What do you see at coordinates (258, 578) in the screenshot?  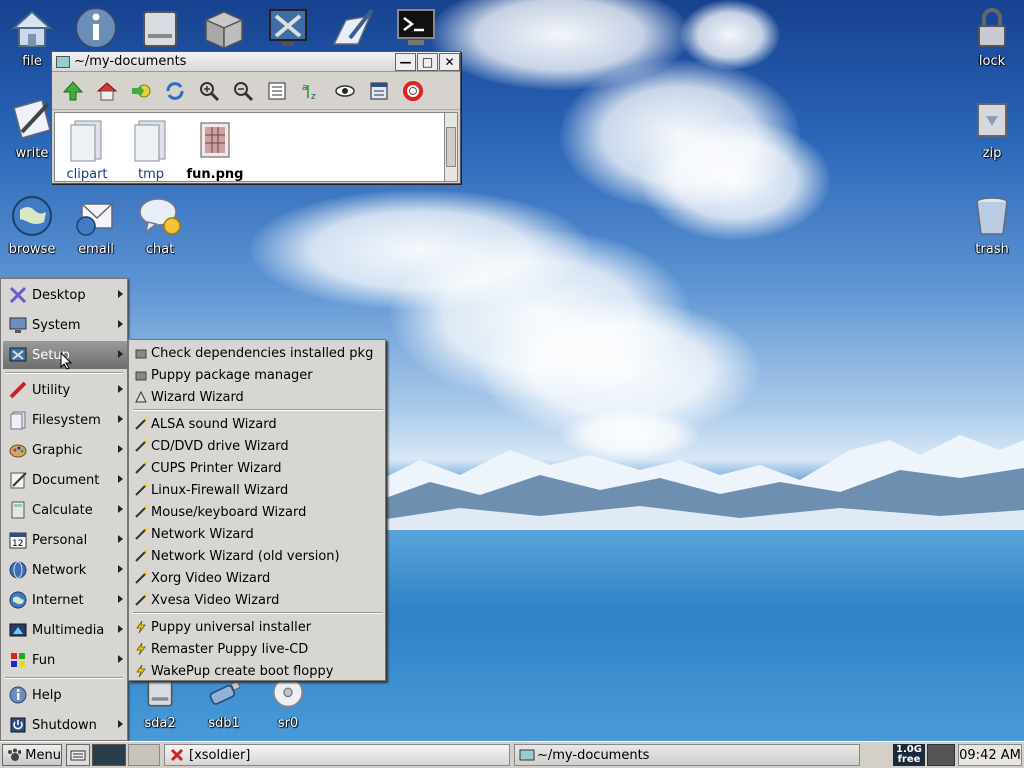 I see `submenu-item-xorg: Xorg Video Wizard` at bounding box center [258, 578].